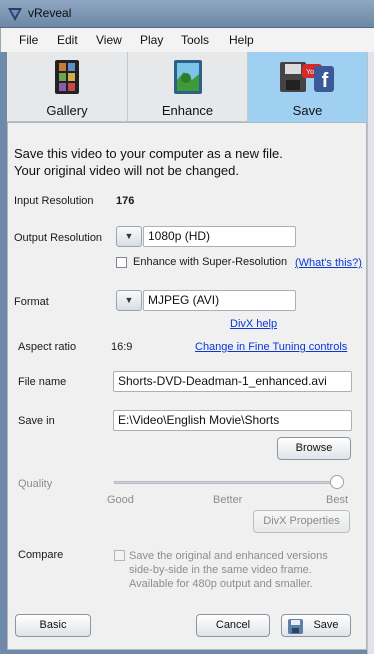 This screenshot has width=374, height=654. What do you see at coordinates (295, 626) in the screenshot?
I see `save-disk-icon` at bounding box center [295, 626].